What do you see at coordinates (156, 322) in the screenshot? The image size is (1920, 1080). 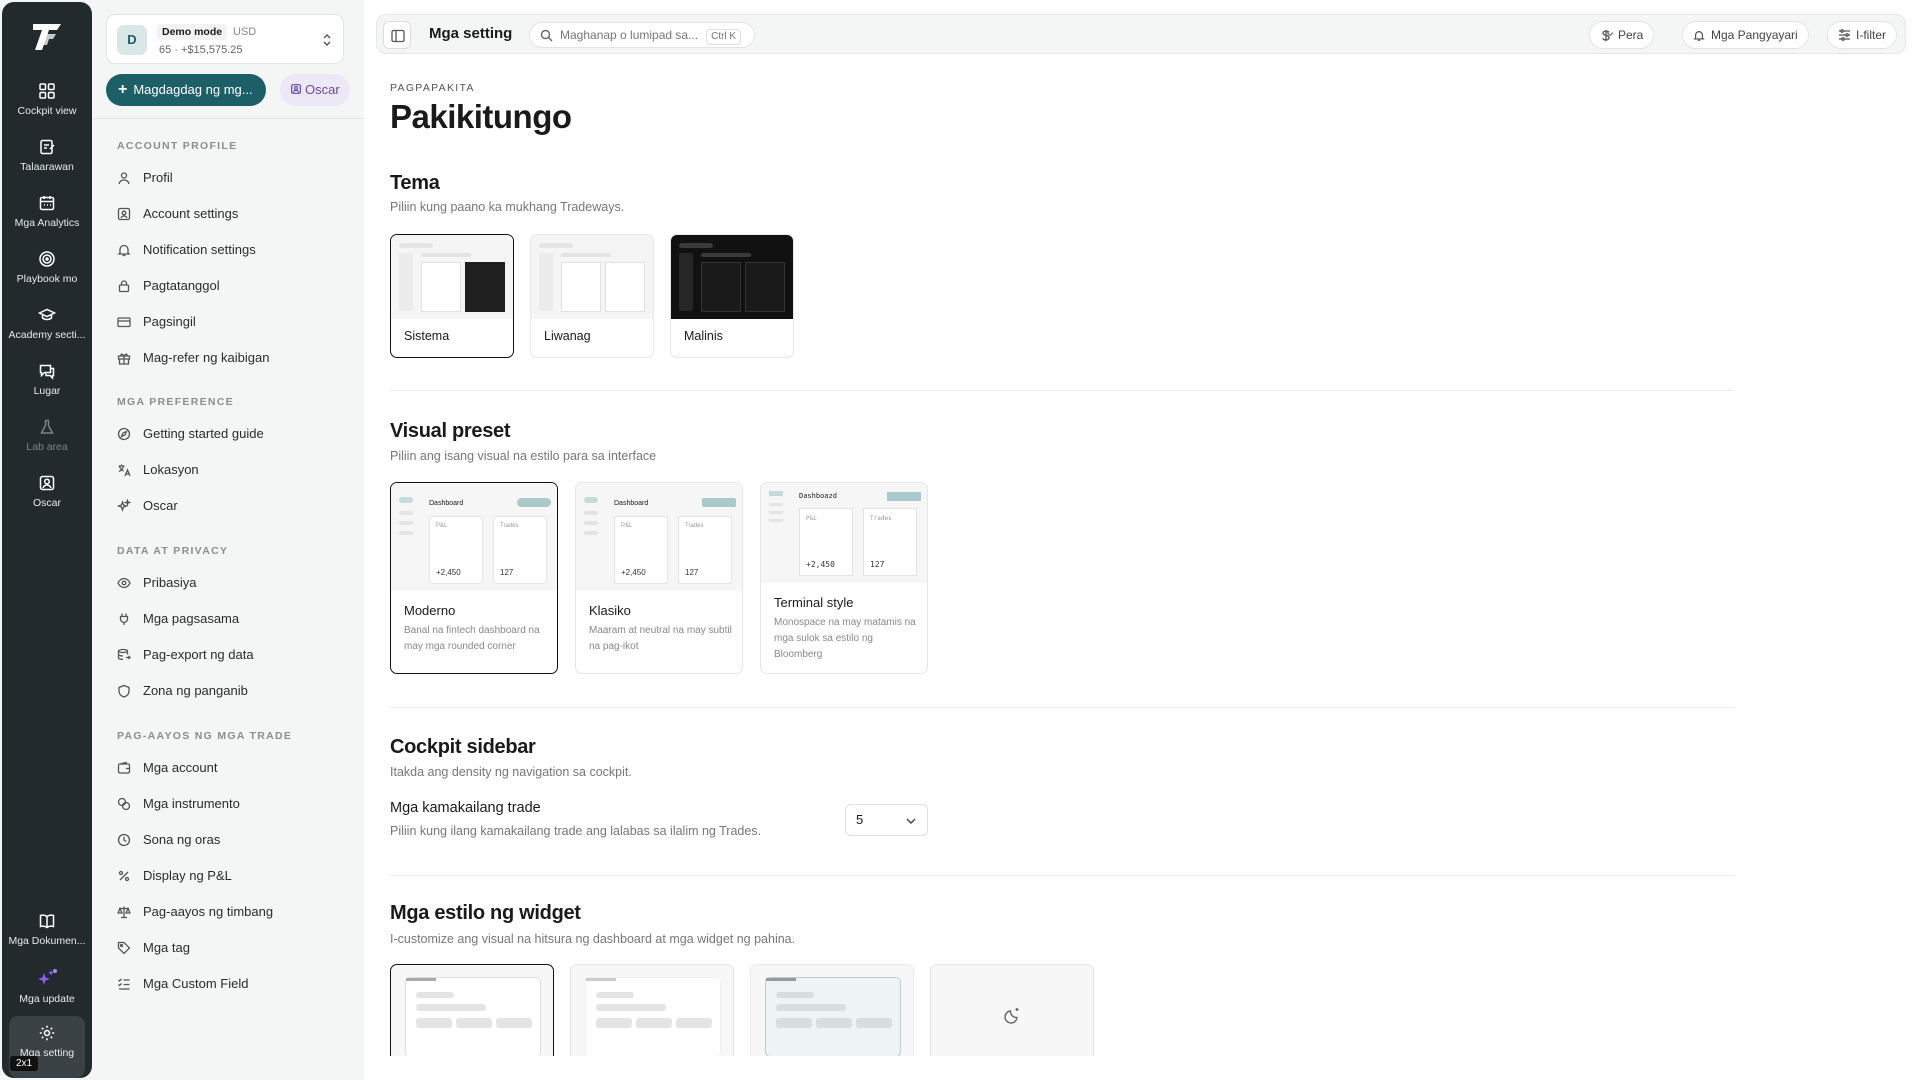 I see `nav-item-billing: Pagsingil` at bounding box center [156, 322].